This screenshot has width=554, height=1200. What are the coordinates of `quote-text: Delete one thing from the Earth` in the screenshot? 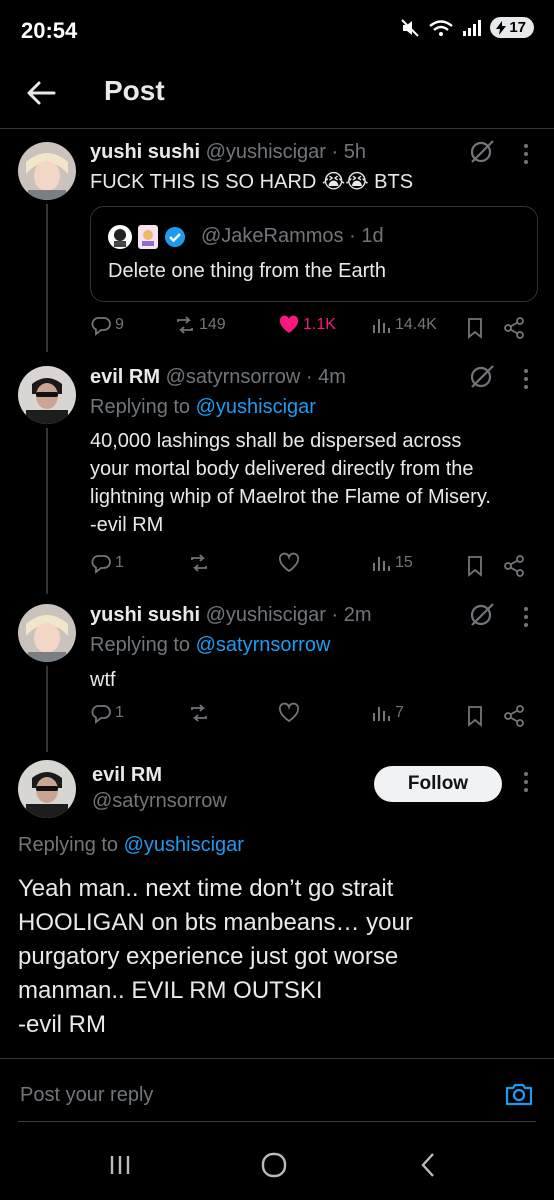 It's located at (247, 271).